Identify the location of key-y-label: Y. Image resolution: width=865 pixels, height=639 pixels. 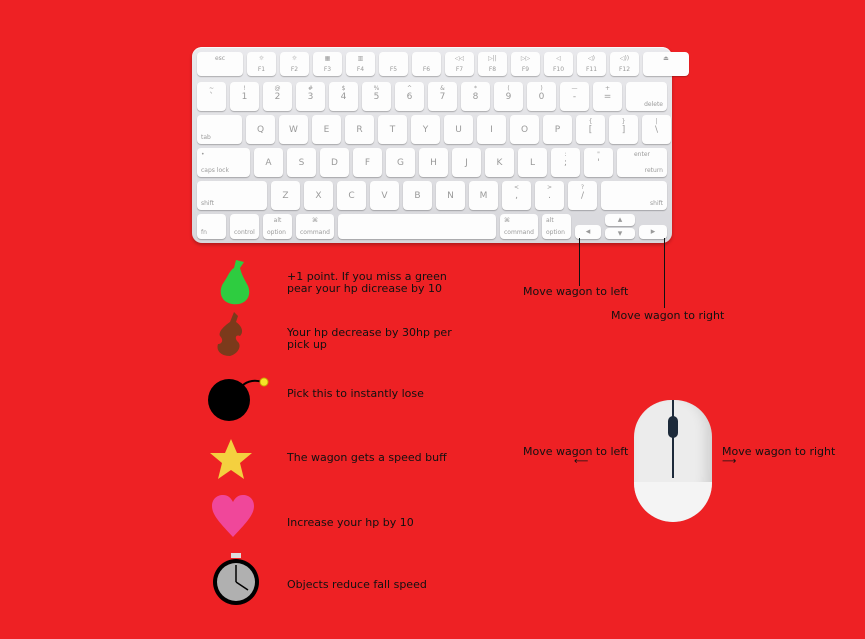
(425, 129).